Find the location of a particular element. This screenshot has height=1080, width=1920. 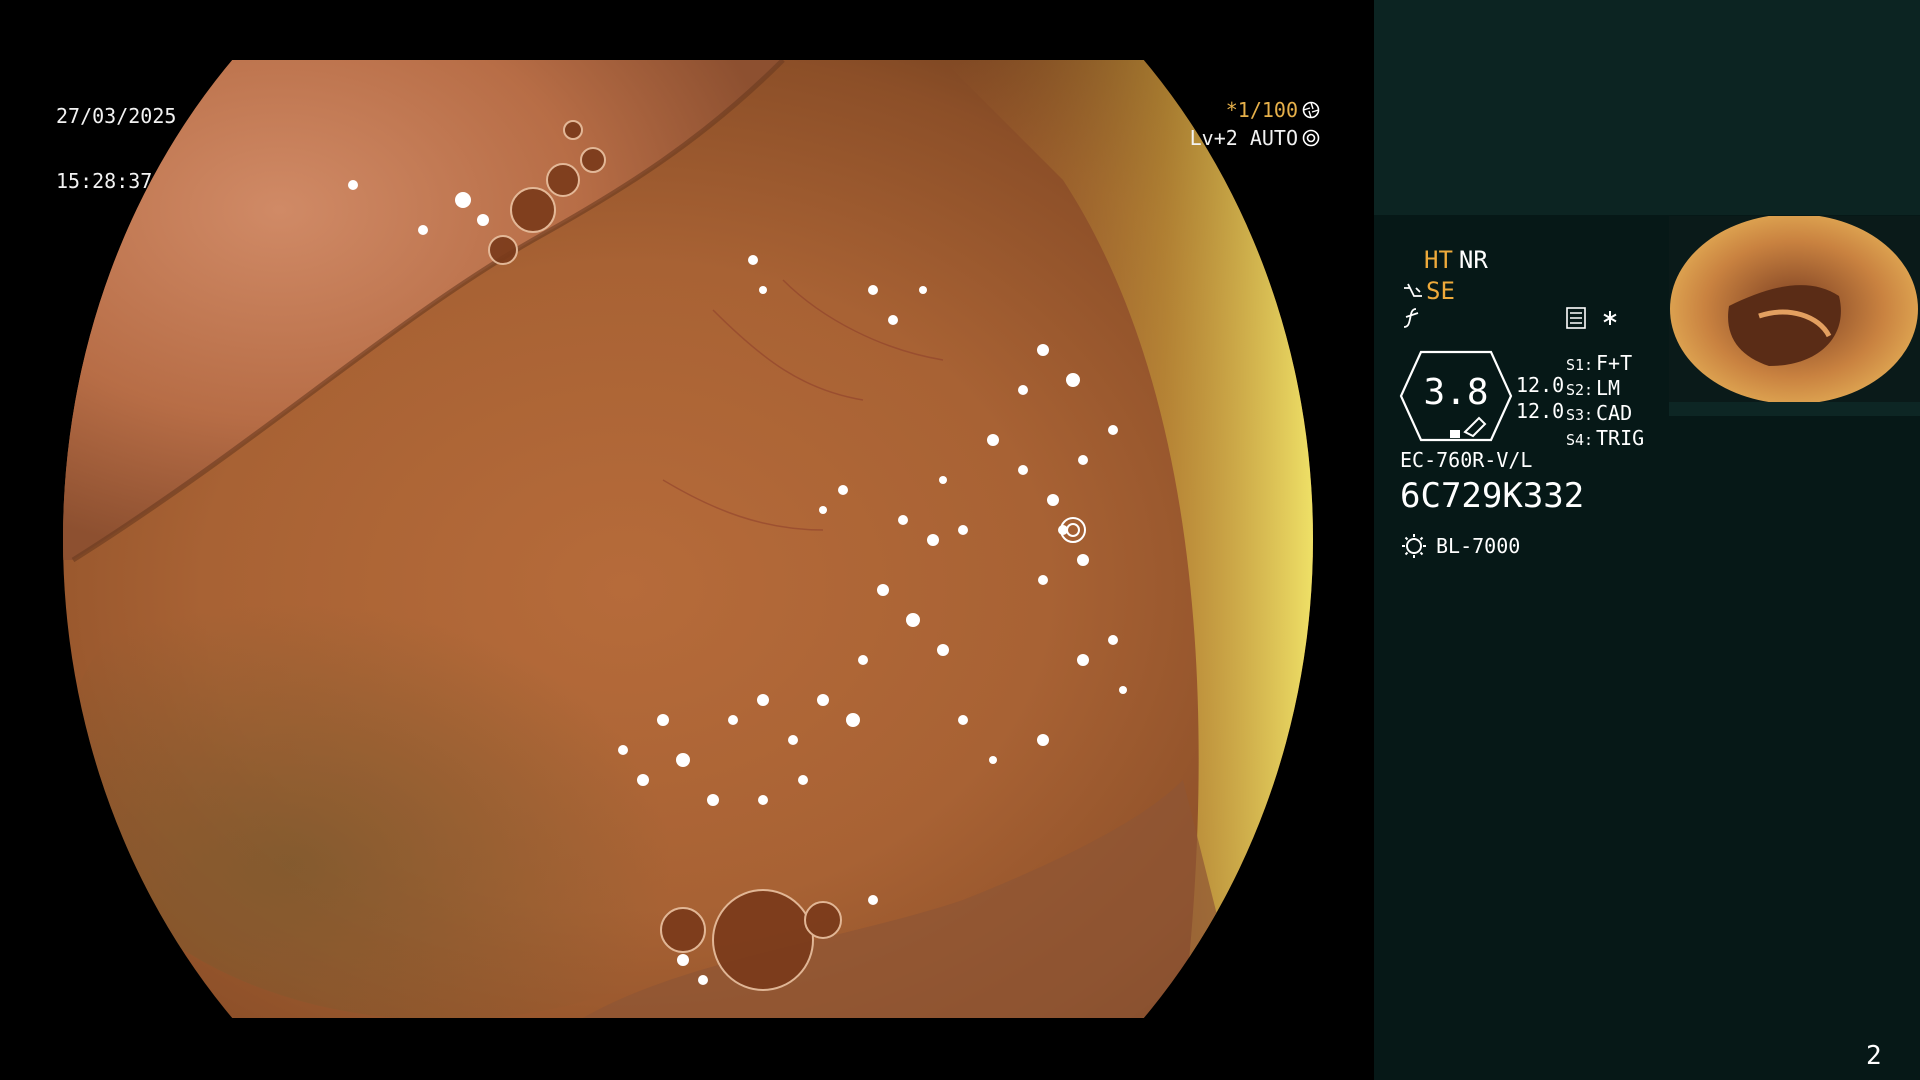

level-readout: Lv+2 AUTO is located at coordinates (1255, 138).